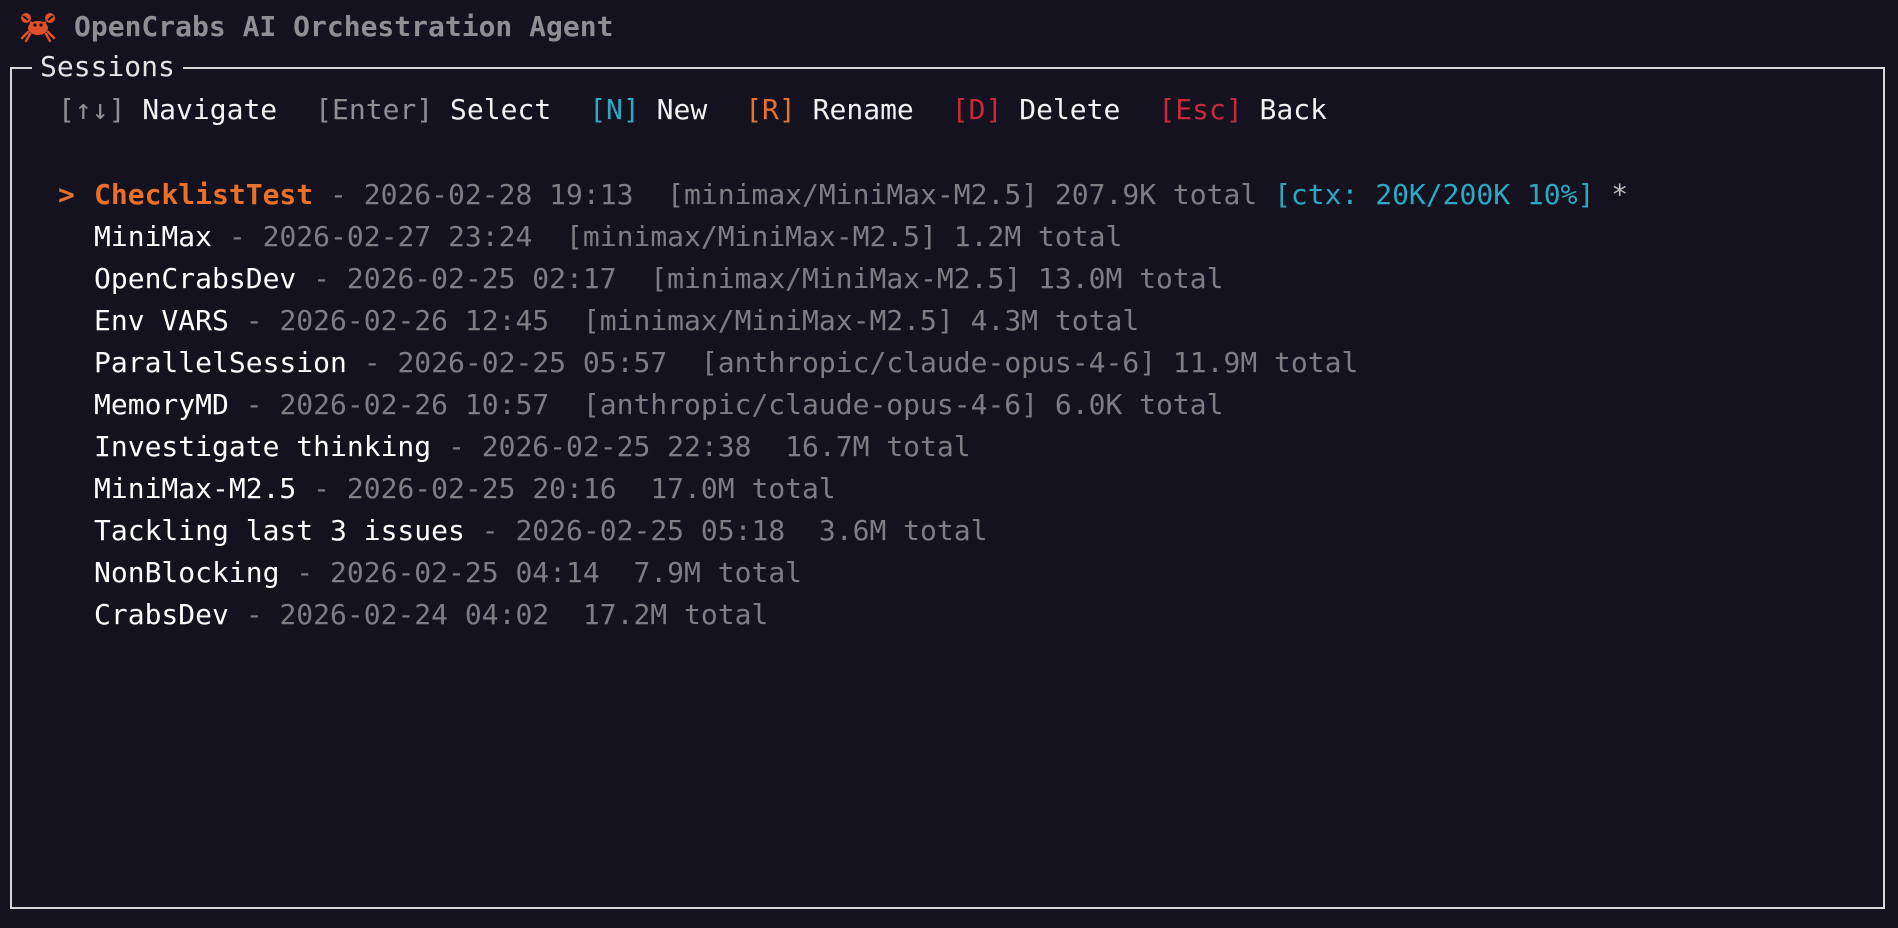 The image size is (1898, 928). What do you see at coordinates (161, 614) in the screenshot?
I see `session-name: CrabsDev` at bounding box center [161, 614].